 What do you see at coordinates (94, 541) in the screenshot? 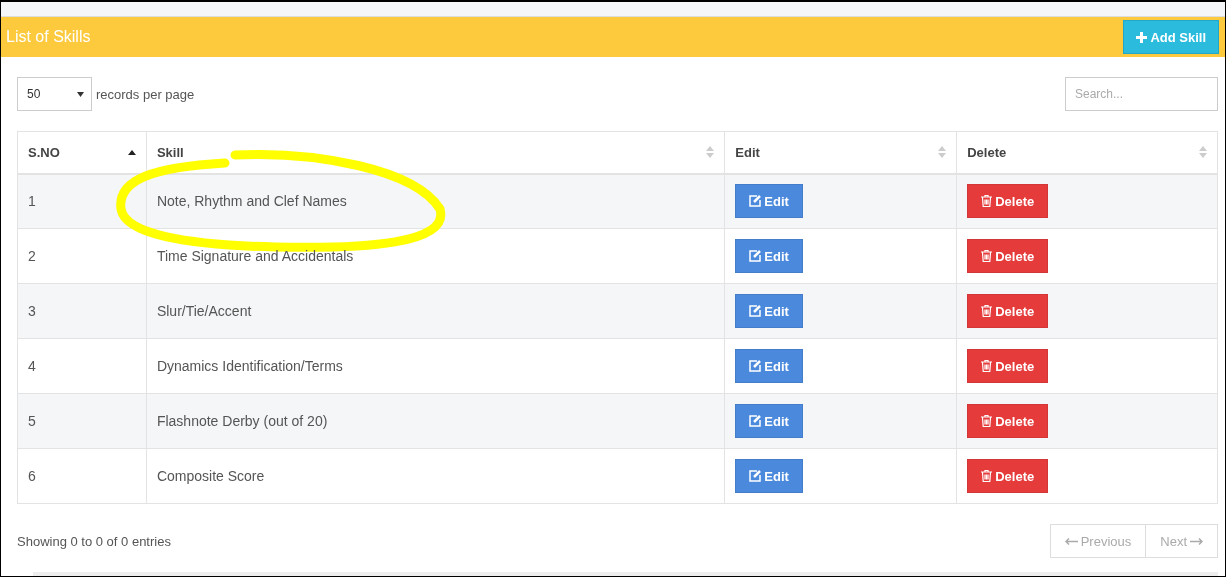
I see `entries-info: Showing 0 to 0 of 0 entries` at bounding box center [94, 541].